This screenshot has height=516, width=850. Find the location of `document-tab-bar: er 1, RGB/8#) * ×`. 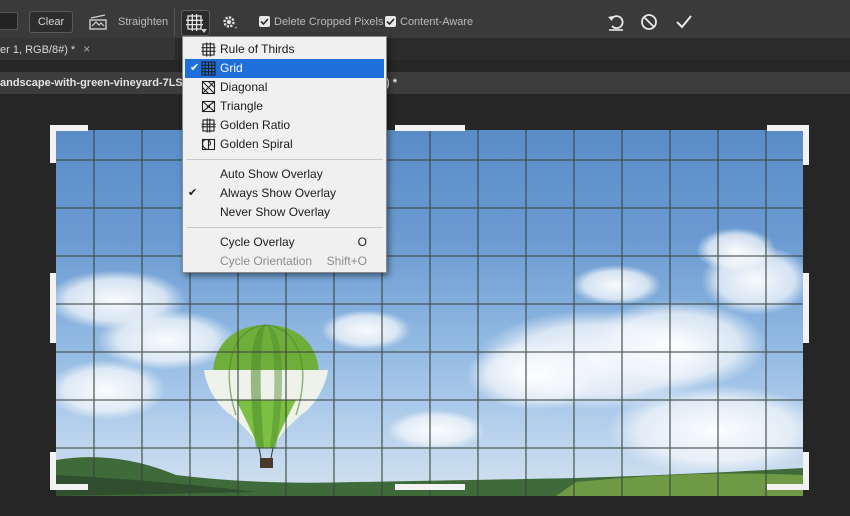

document-tab-bar: er 1, RGB/8#) * × is located at coordinates (425, 49).